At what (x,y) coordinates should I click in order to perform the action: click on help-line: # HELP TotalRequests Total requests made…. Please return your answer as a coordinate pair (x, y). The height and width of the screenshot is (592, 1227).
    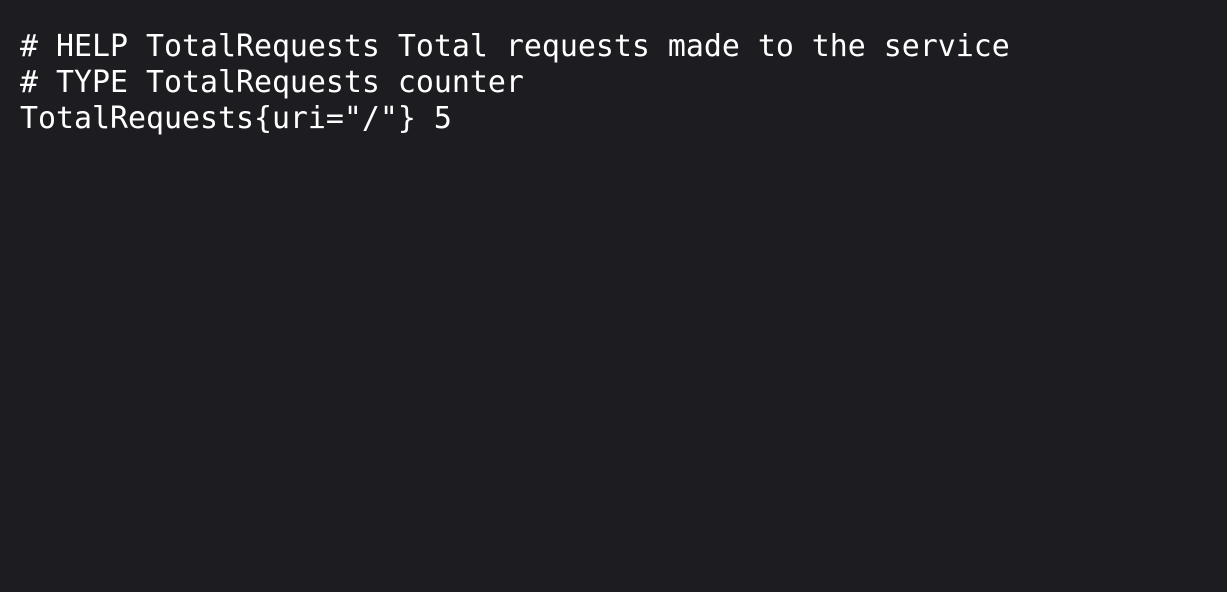
    Looking at the image, I should click on (515, 46).